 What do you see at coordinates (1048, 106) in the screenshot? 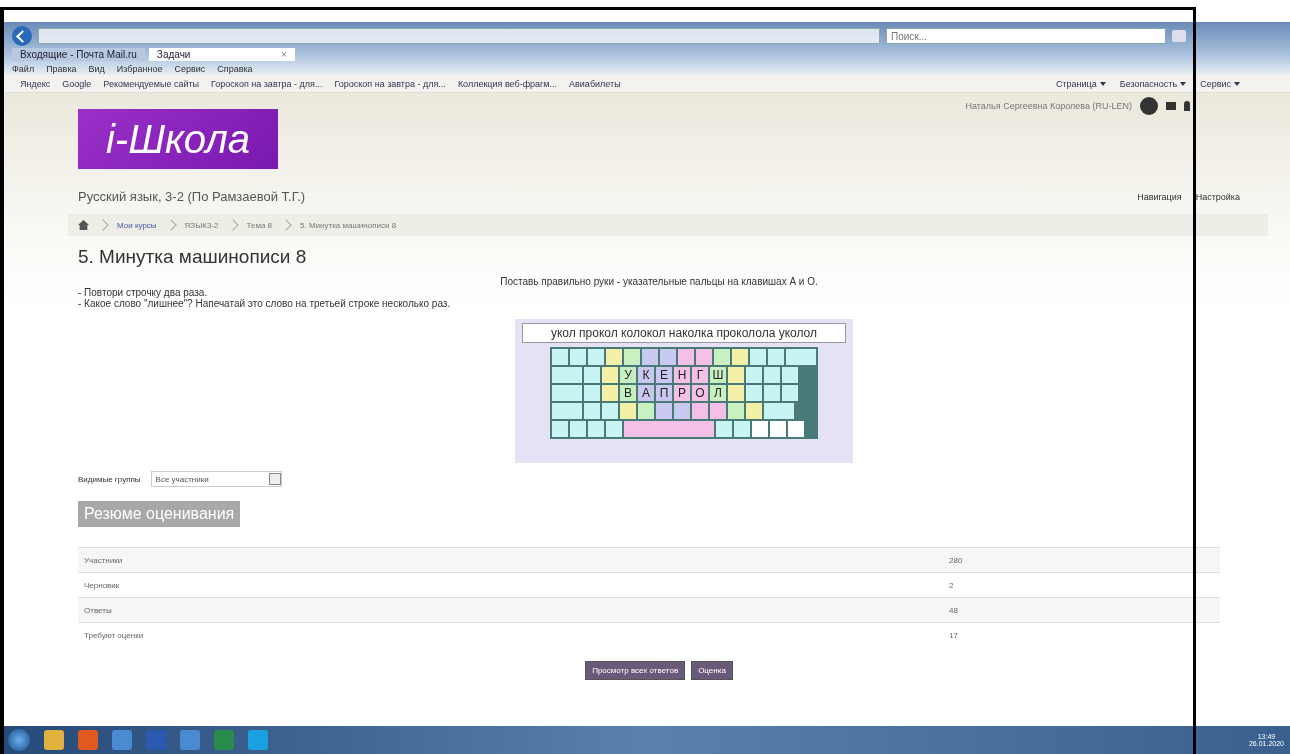
I see `user-name: Наталья Сергеевна Королева (RU-LEN)` at bounding box center [1048, 106].